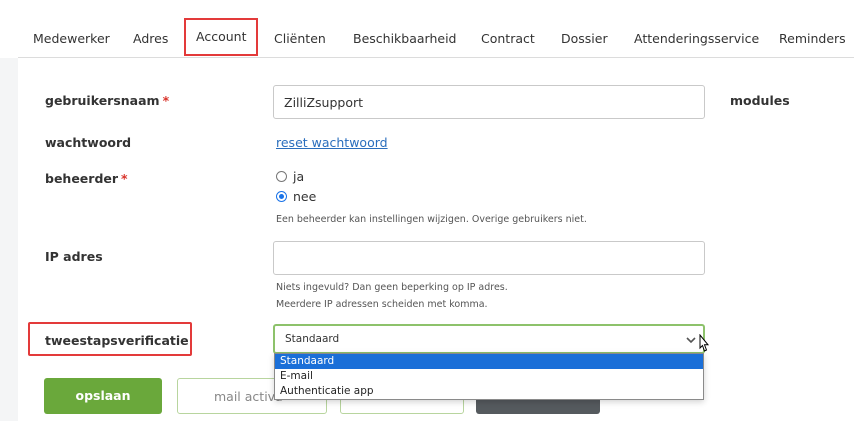  What do you see at coordinates (150, 39) in the screenshot?
I see `tab-adres: Adres` at bounding box center [150, 39].